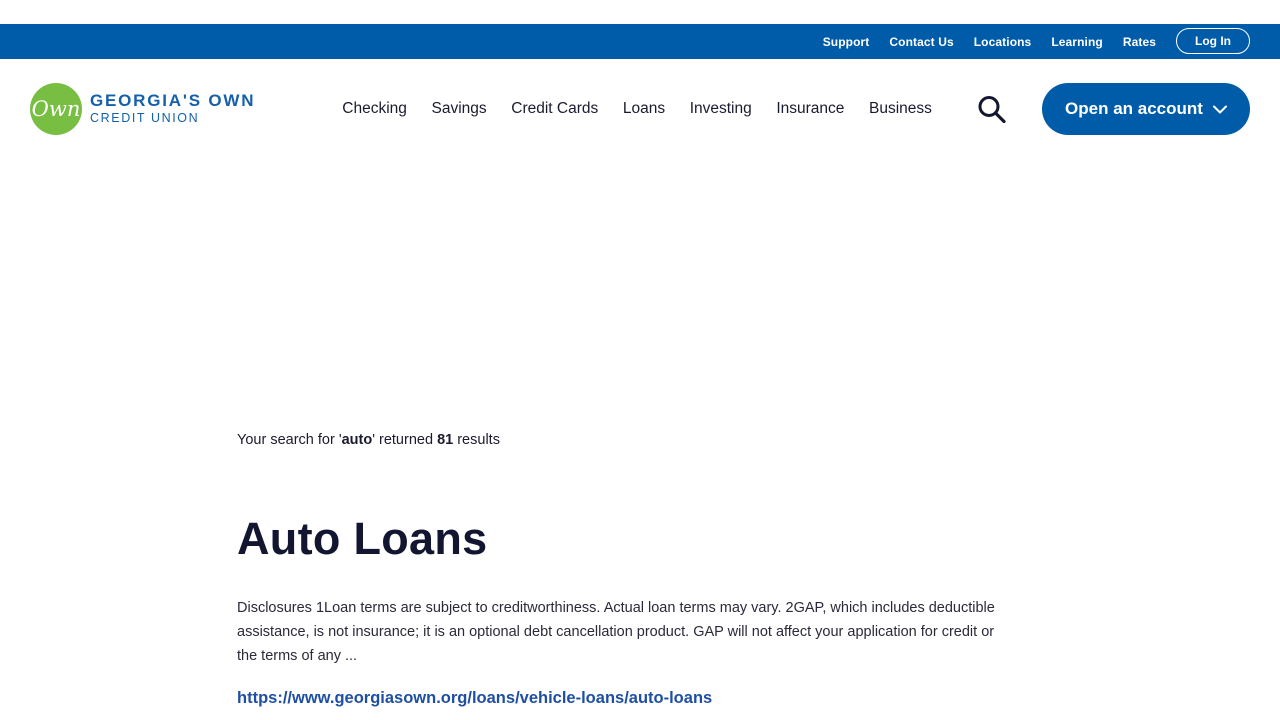 Image resolution: width=1280 pixels, height=720 pixels. Describe the element at coordinates (1213, 40) in the screenshot. I see `login-button: Log In` at that location.